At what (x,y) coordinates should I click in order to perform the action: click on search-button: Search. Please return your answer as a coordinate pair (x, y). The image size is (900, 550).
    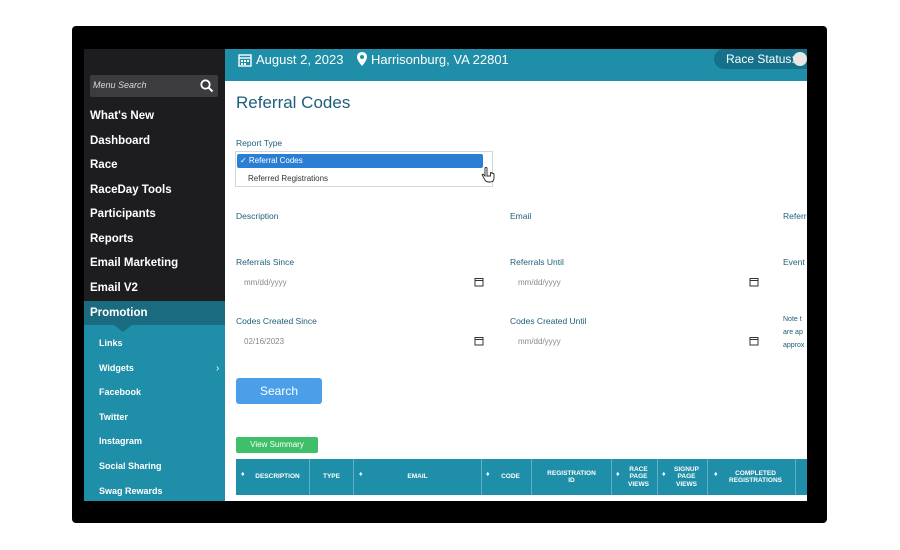
    Looking at the image, I should click on (279, 391).